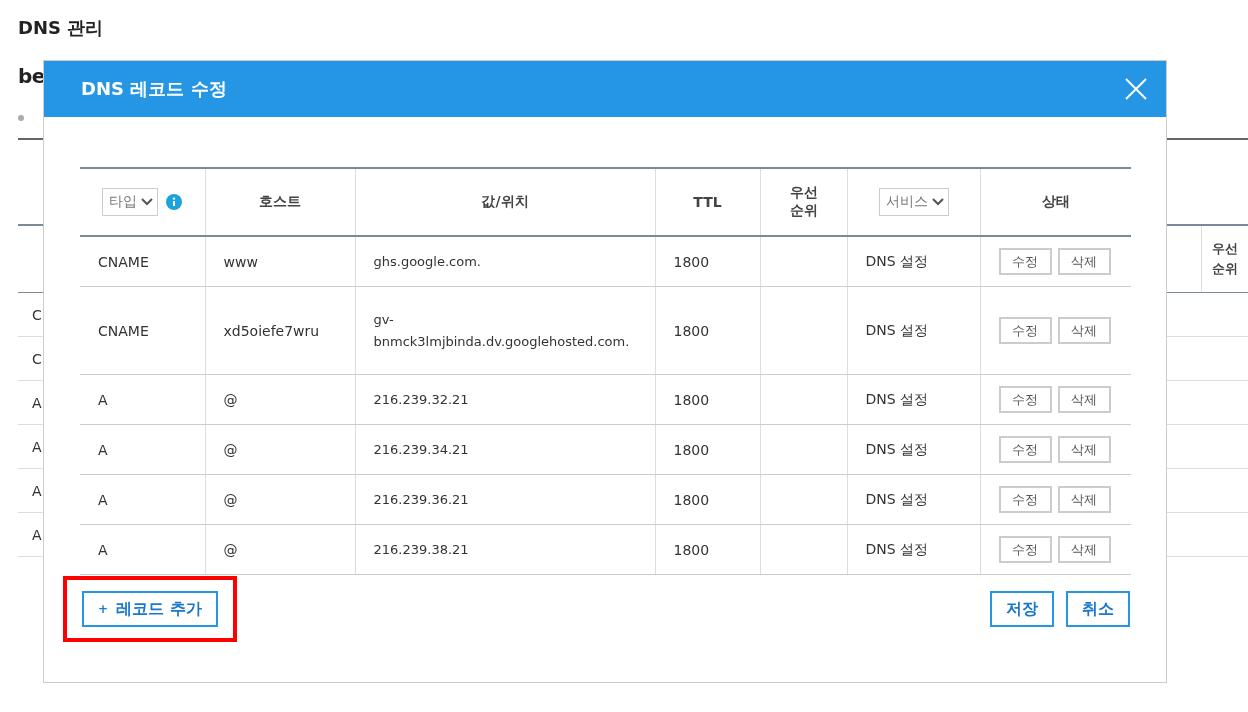 The image size is (1248, 712). I want to click on dialog-title: DNS 레코드 수정, so click(154, 89).